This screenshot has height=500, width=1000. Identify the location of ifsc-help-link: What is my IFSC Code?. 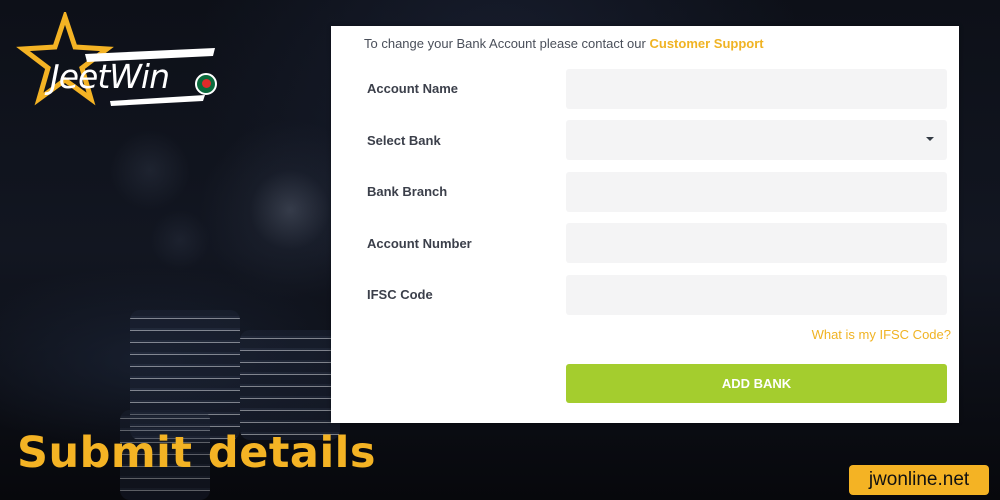
(881, 334).